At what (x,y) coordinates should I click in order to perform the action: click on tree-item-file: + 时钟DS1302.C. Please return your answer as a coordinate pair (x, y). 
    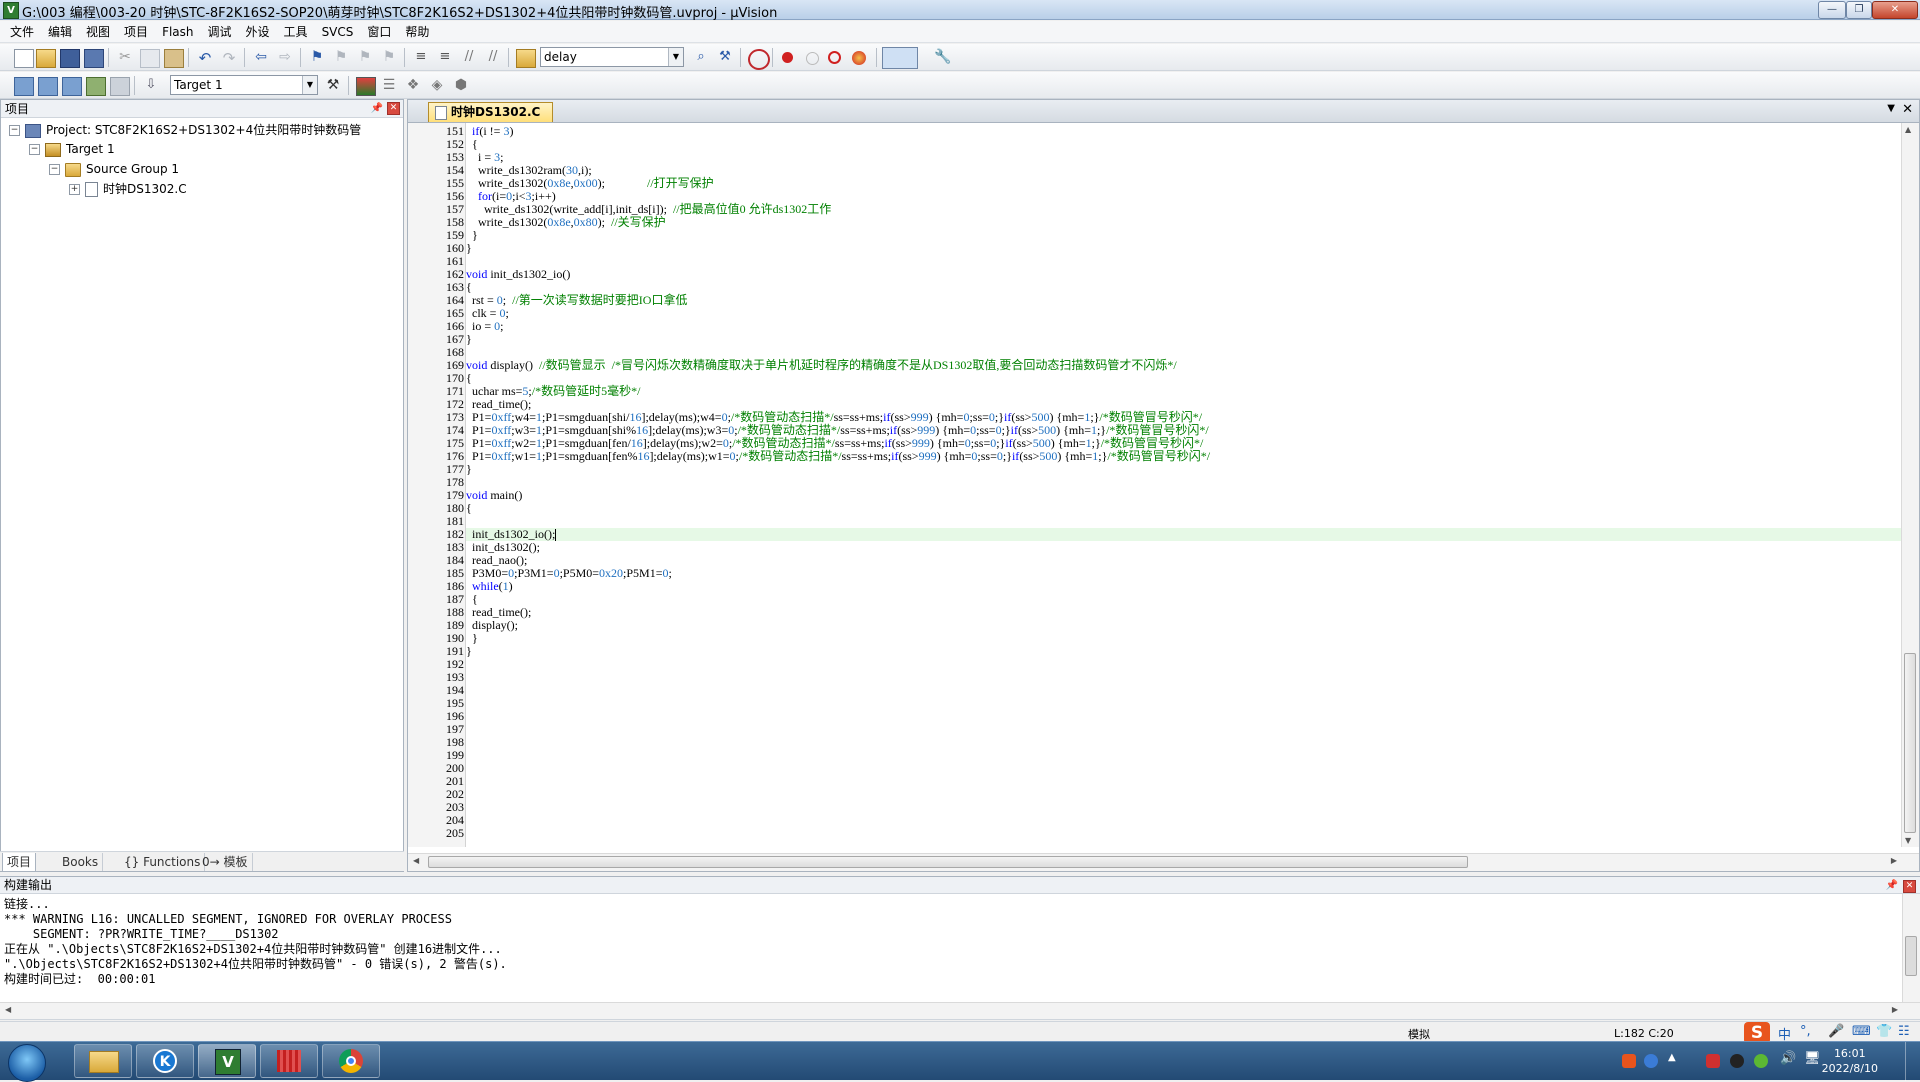
    Looking at the image, I should click on (128, 189).